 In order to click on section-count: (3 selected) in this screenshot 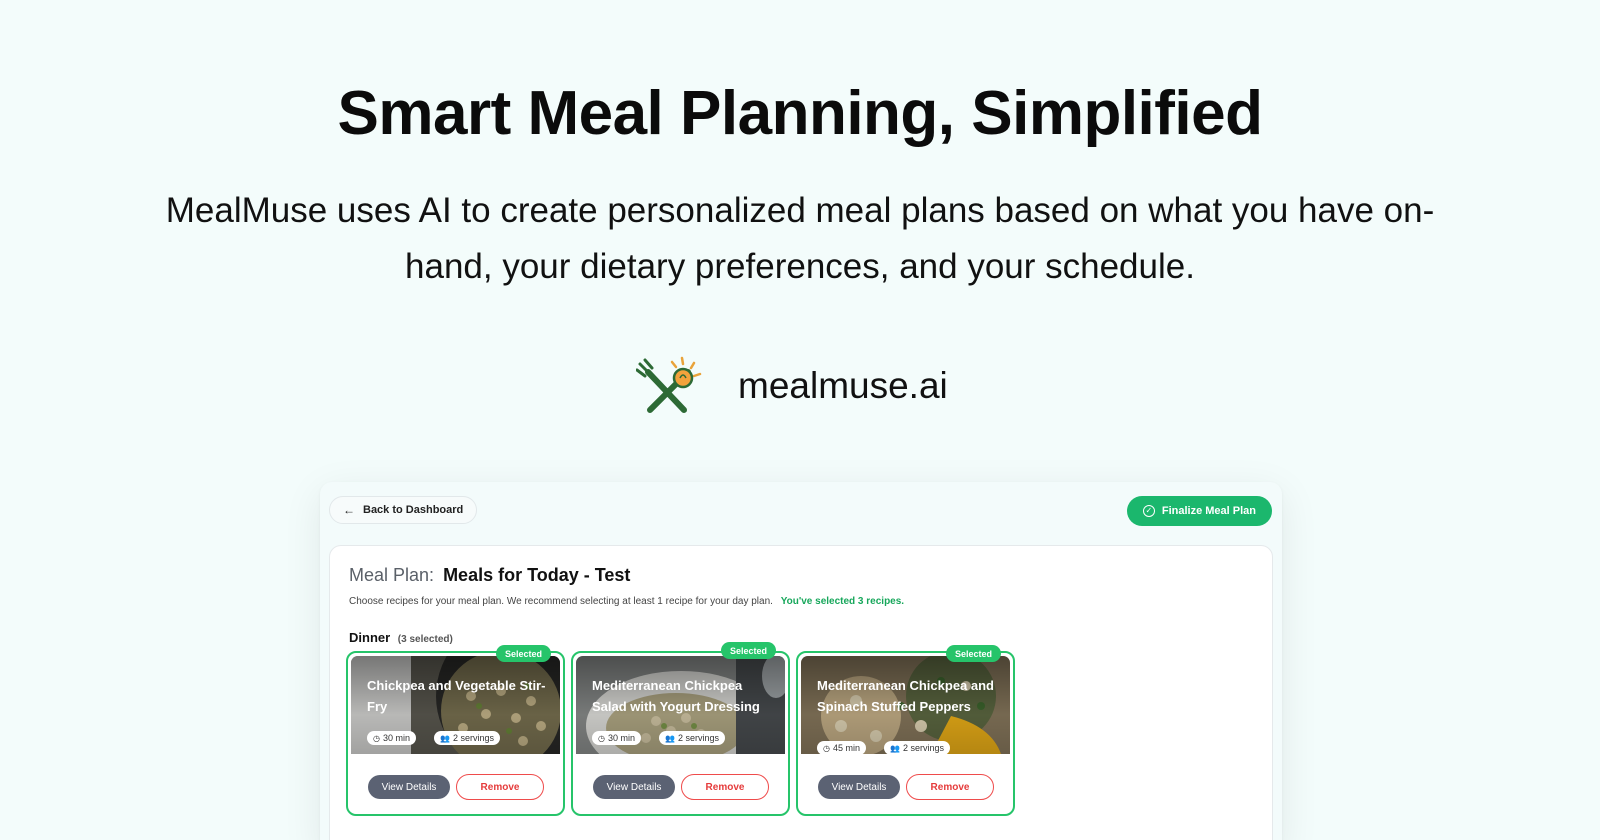, I will do `click(425, 639)`.